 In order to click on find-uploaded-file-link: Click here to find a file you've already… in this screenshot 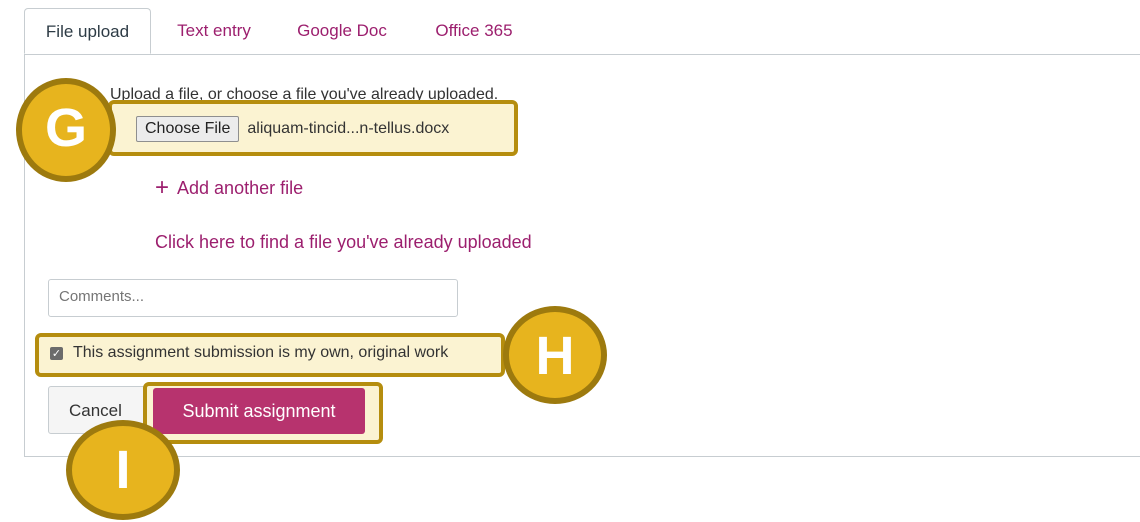, I will do `click(343, 242)`.